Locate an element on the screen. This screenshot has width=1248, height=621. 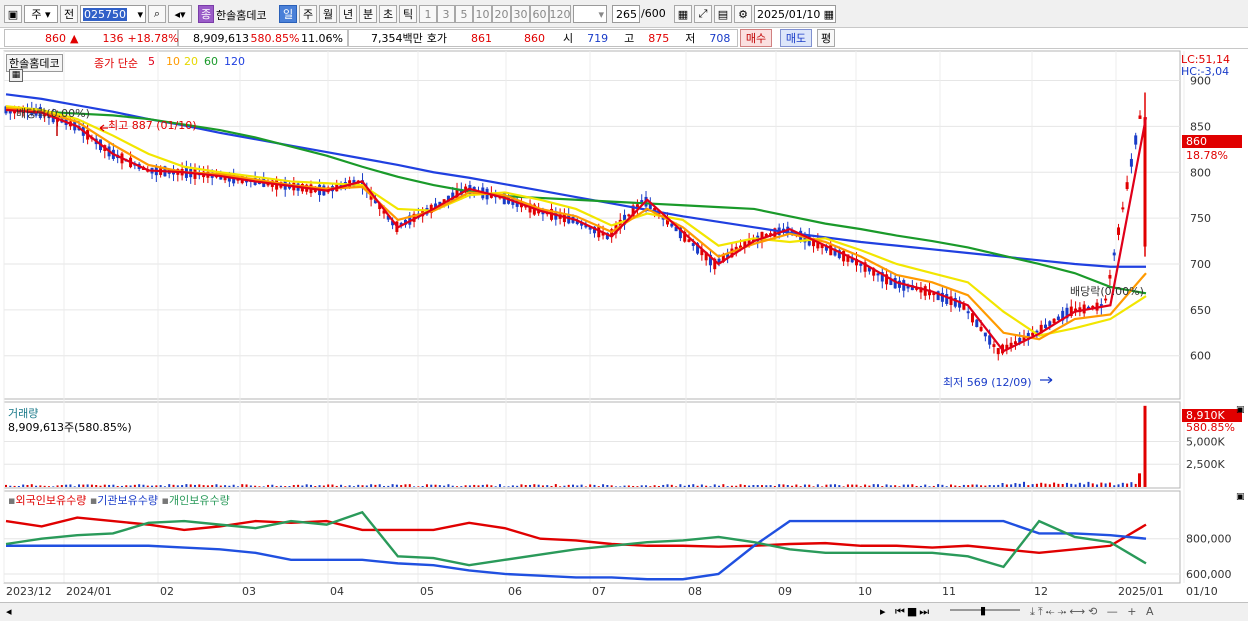
scroll-right-icon: ▸ is located at coordinates (883, 611).